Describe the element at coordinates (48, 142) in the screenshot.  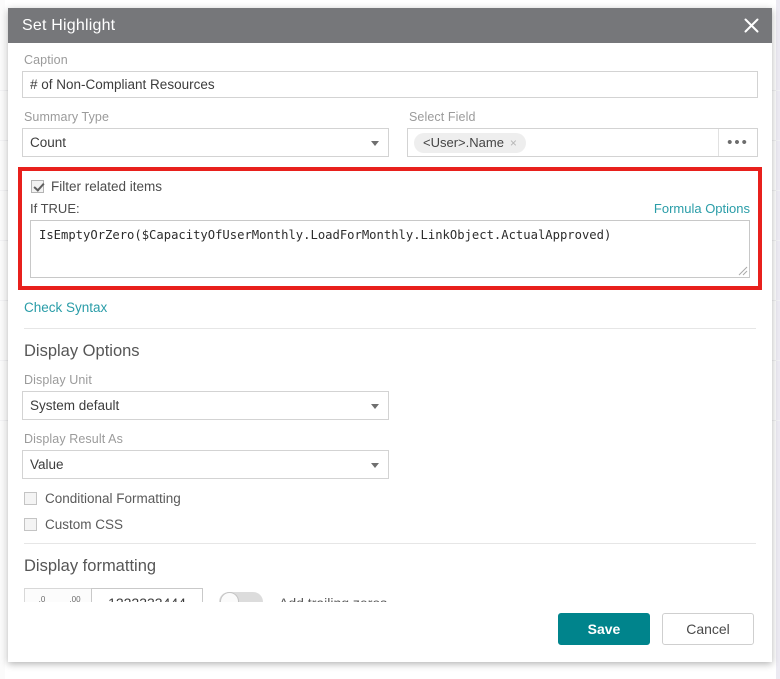
I see `summary-type-value: Count` at that location.